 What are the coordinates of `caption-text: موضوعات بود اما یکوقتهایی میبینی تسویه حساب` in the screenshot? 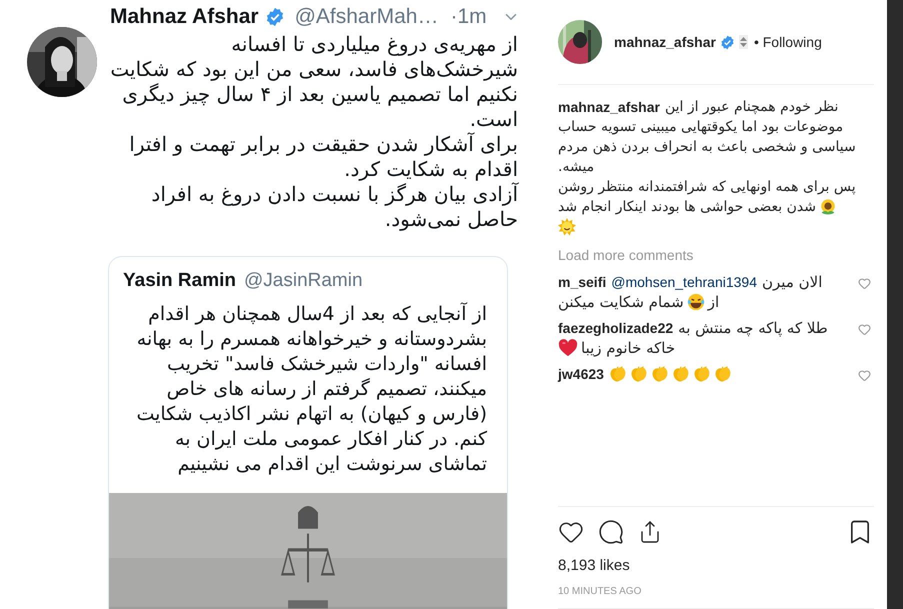 It's located at (701, 127).